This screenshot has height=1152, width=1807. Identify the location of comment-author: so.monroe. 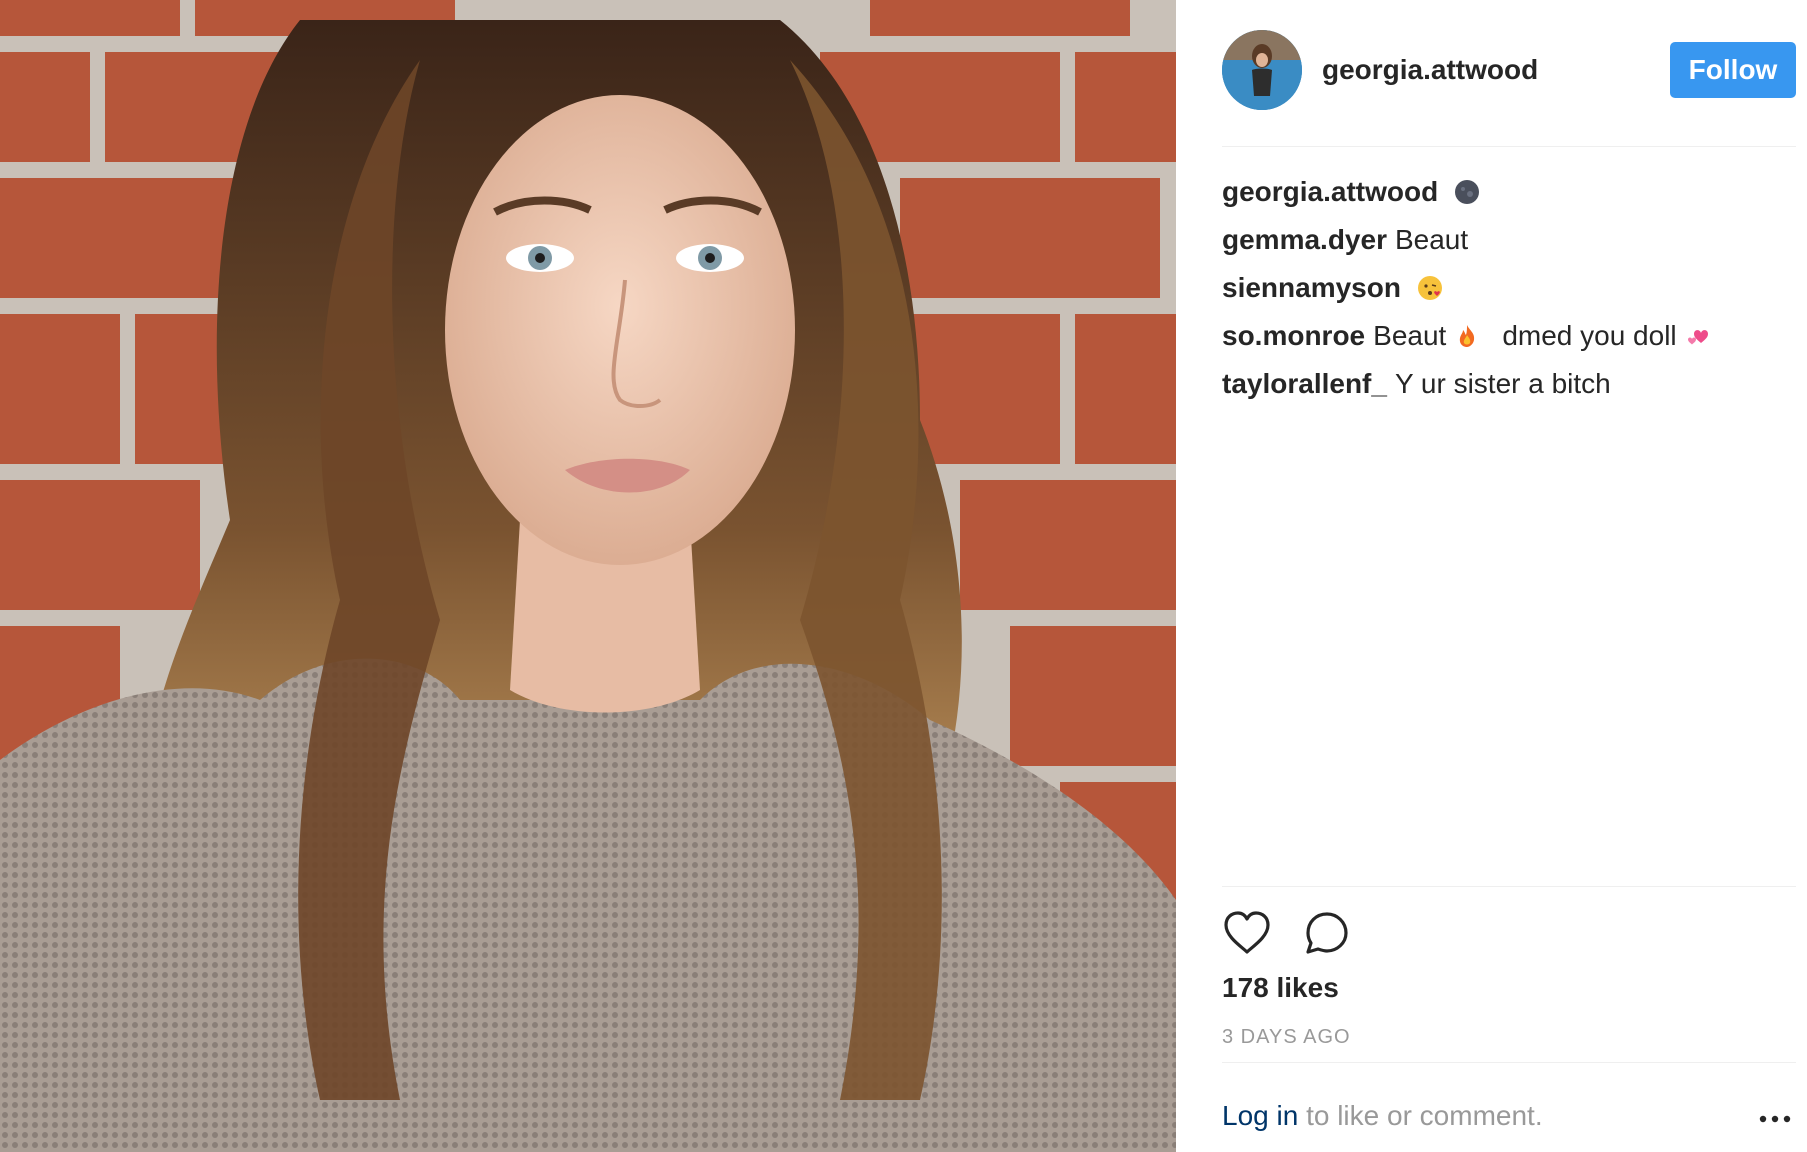
(1293, 336).